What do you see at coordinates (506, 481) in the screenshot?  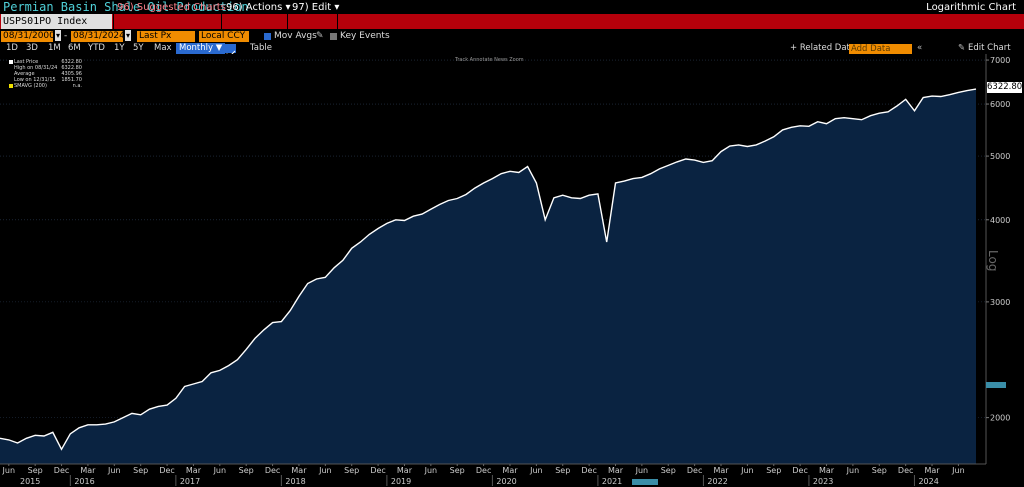 I see `x-year-label: 2020` at bounding box center [506, 481].